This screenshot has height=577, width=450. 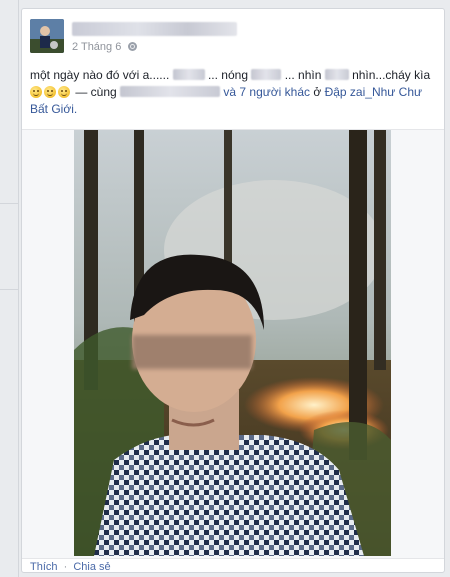 I want to click on post-text-part3: ... nhìn, so click(x=303, y=75).